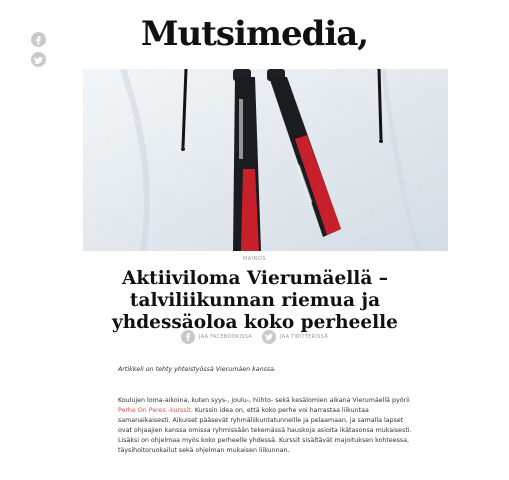 The image size is (509, 480). I want to click on facebook-share-link: JAA FACEBOOKISSA, so click(216, 337).